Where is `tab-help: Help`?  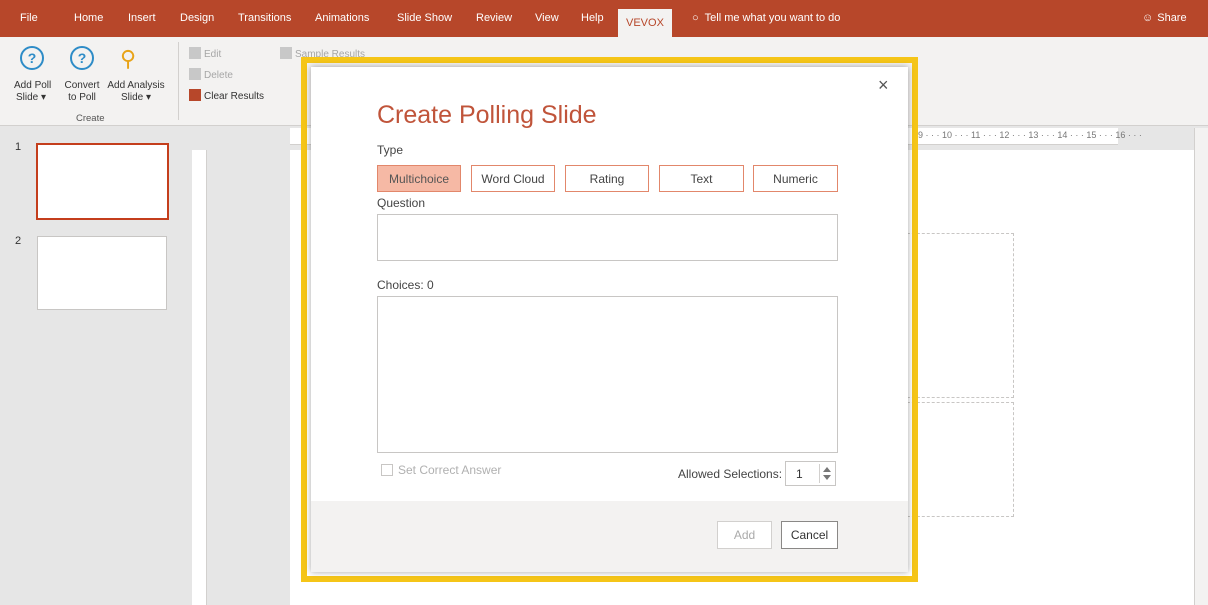
tab-help: Help is located at coordinates (592, 18).